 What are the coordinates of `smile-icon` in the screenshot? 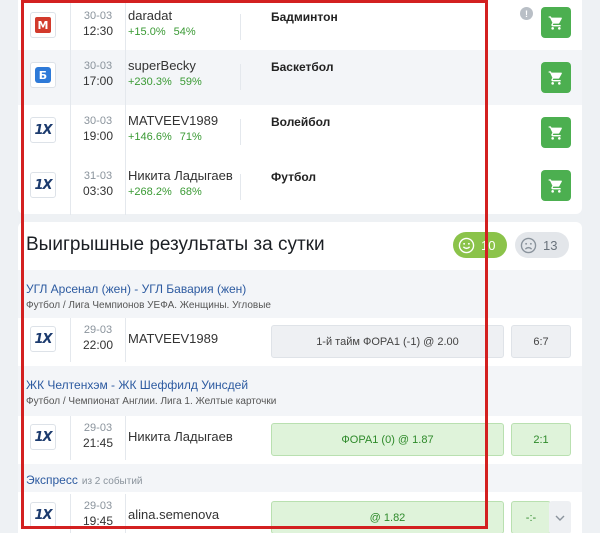 It's located at (466, 245).